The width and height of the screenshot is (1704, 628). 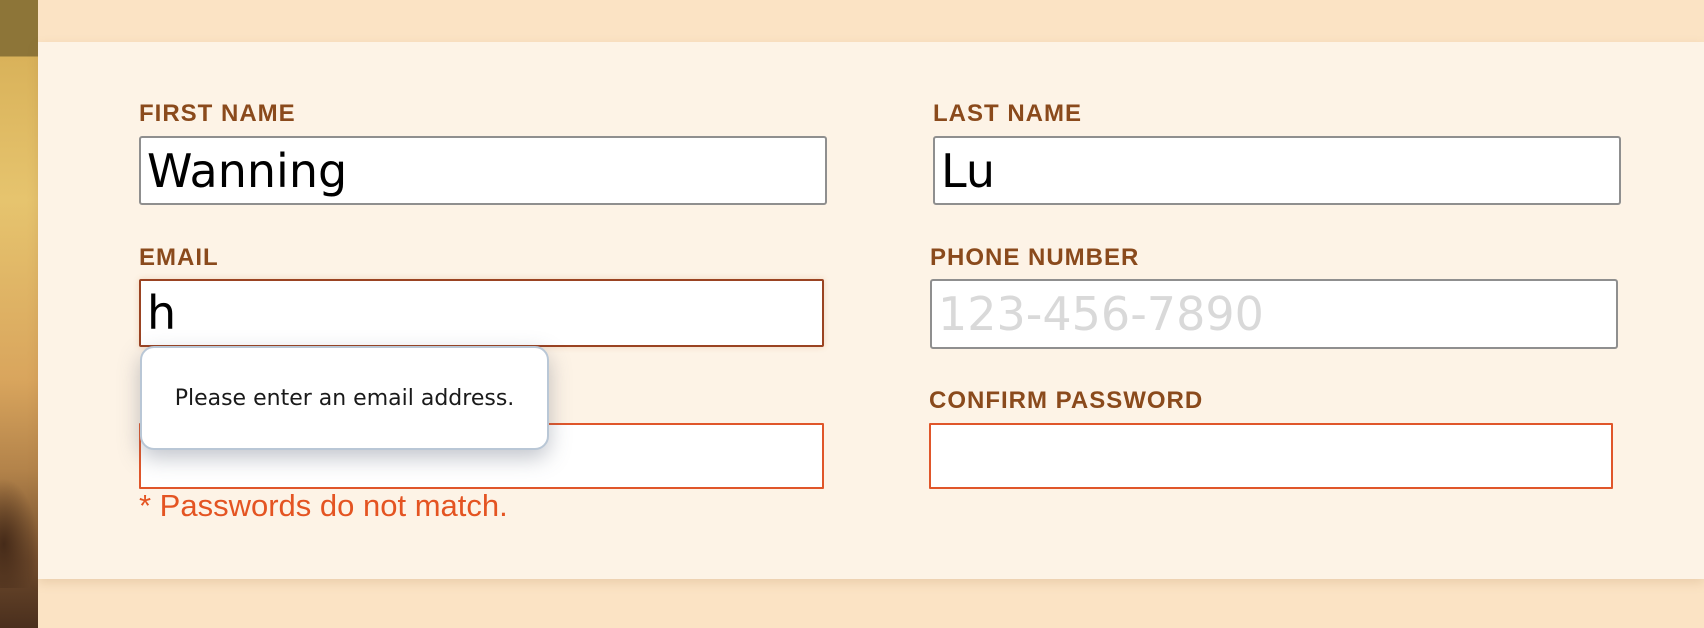 What do you see at coordinates (483, 170) in the screenshot?
I see `first-name-input` at bounding box center [483, 170].